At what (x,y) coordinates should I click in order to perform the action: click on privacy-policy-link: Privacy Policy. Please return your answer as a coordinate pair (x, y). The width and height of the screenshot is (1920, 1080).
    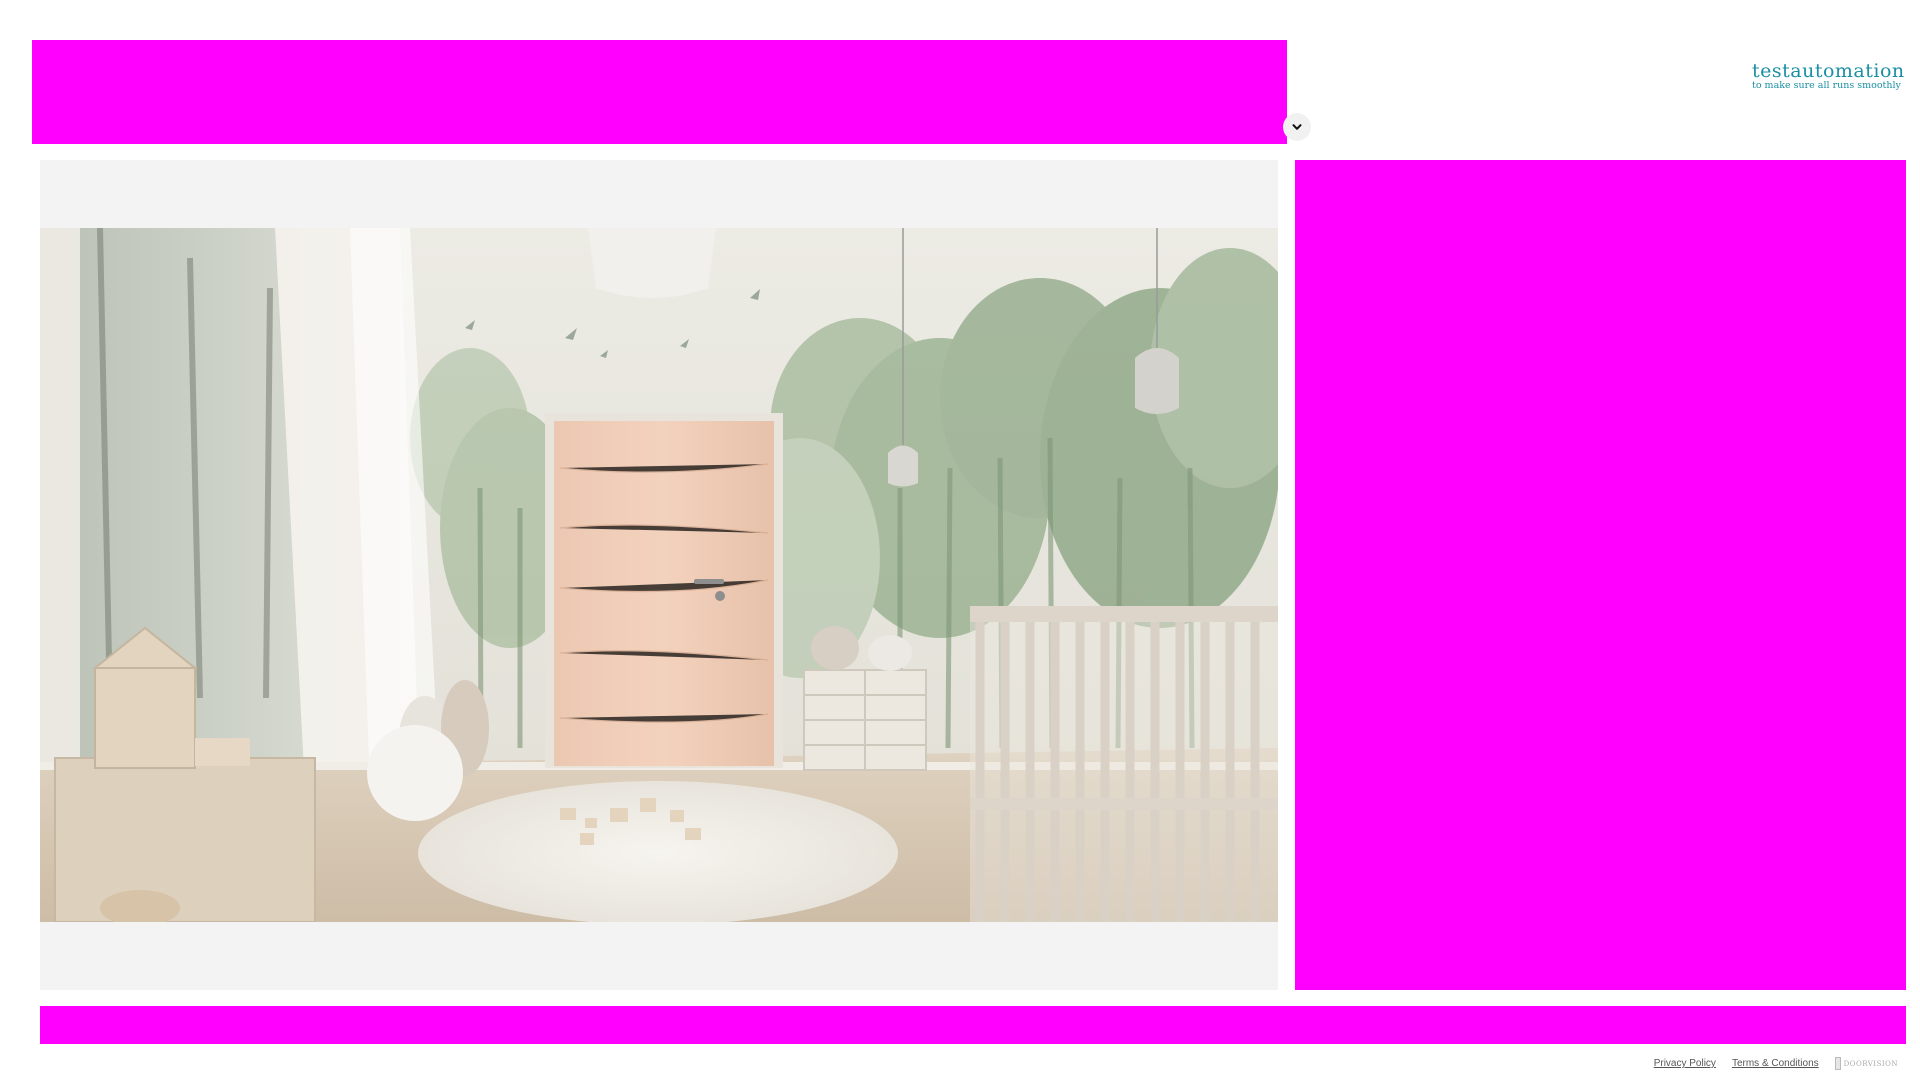
    Looking at the image, I should click on (1685, 1063).